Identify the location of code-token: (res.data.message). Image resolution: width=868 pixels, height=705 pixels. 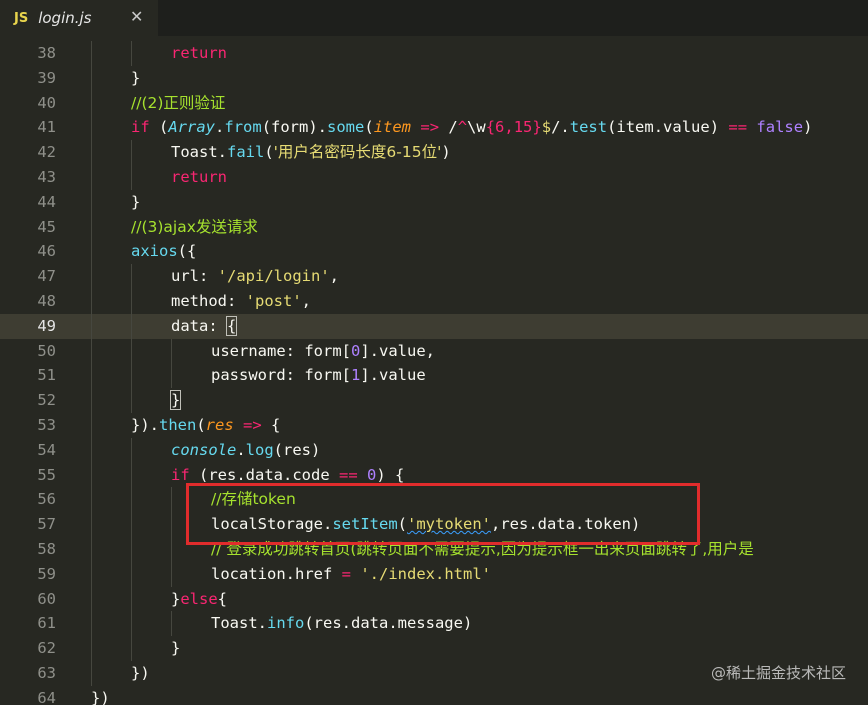
(388, 623).